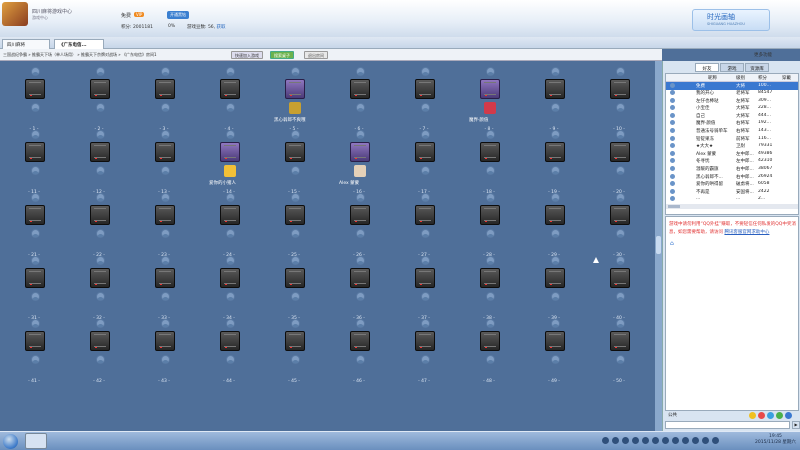 The image size is (800, 450). Describe the element at coordinates (746, 232) in the screenshot. I see `help-link: 腾讯客服官网求助中心` at that location.